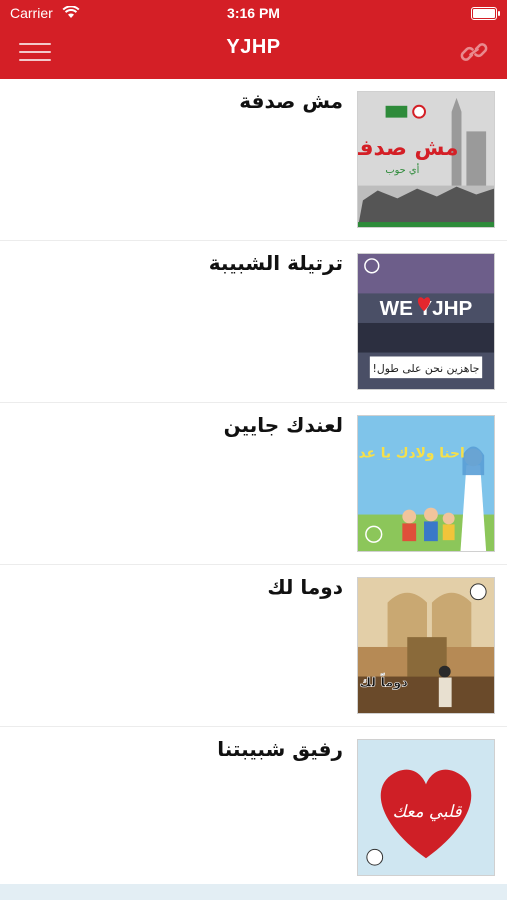  What do you see at coordinates (411, 453) in the screenshot?
I see `thumb-caption: احنا ولادك يا عدرا` at bounding box center [411, 453].